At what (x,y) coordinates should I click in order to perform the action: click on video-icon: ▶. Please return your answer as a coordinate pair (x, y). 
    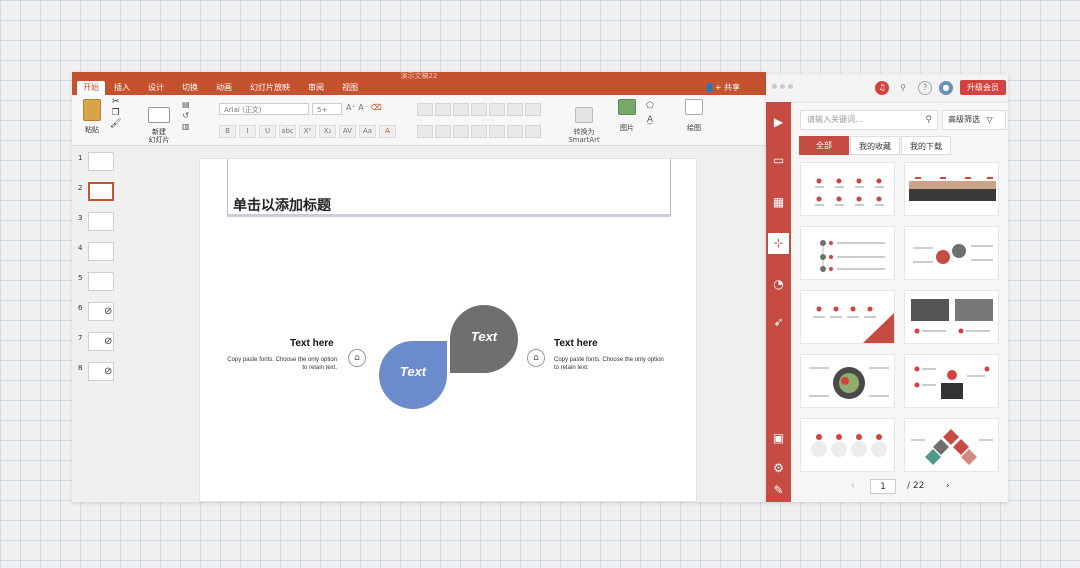
    Looking at the image, I should click on (778, 122).